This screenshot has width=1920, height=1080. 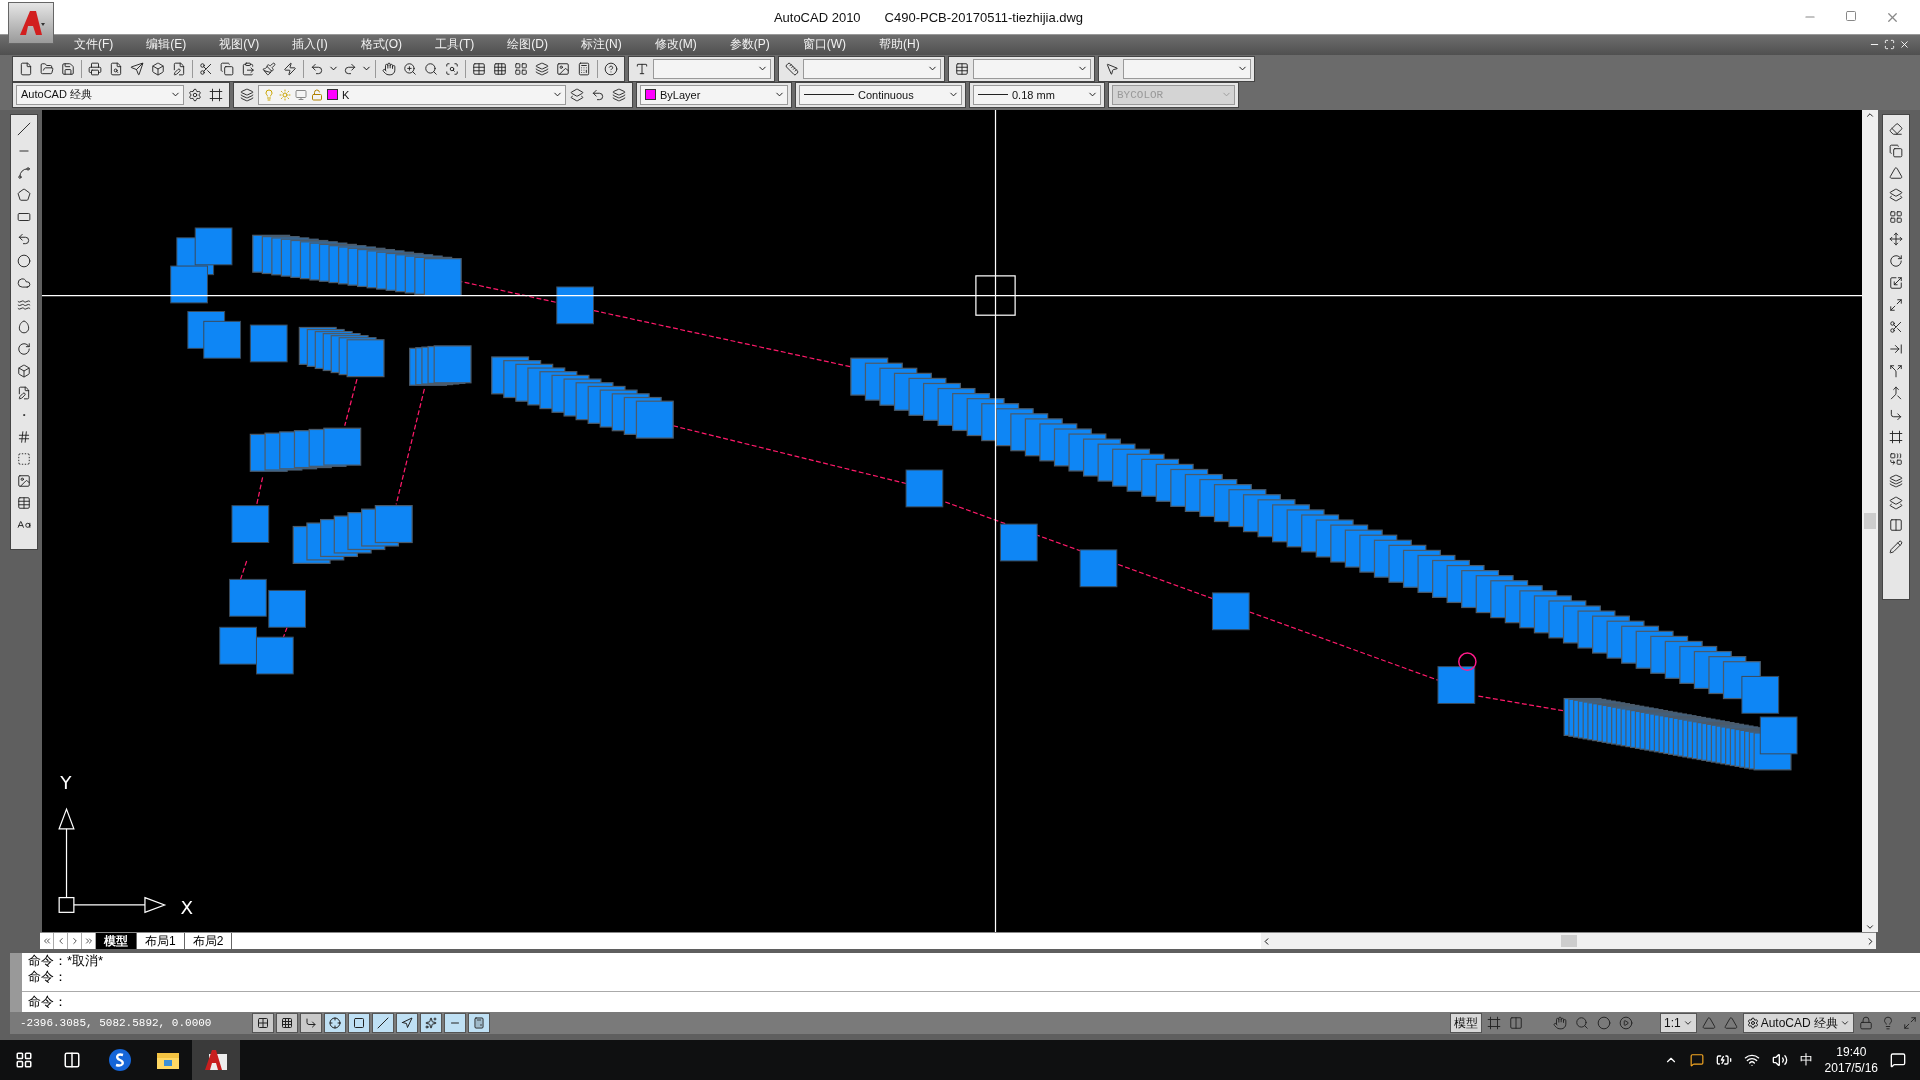 I want to click on ducs-toggle, so click(x=407, y=1023).